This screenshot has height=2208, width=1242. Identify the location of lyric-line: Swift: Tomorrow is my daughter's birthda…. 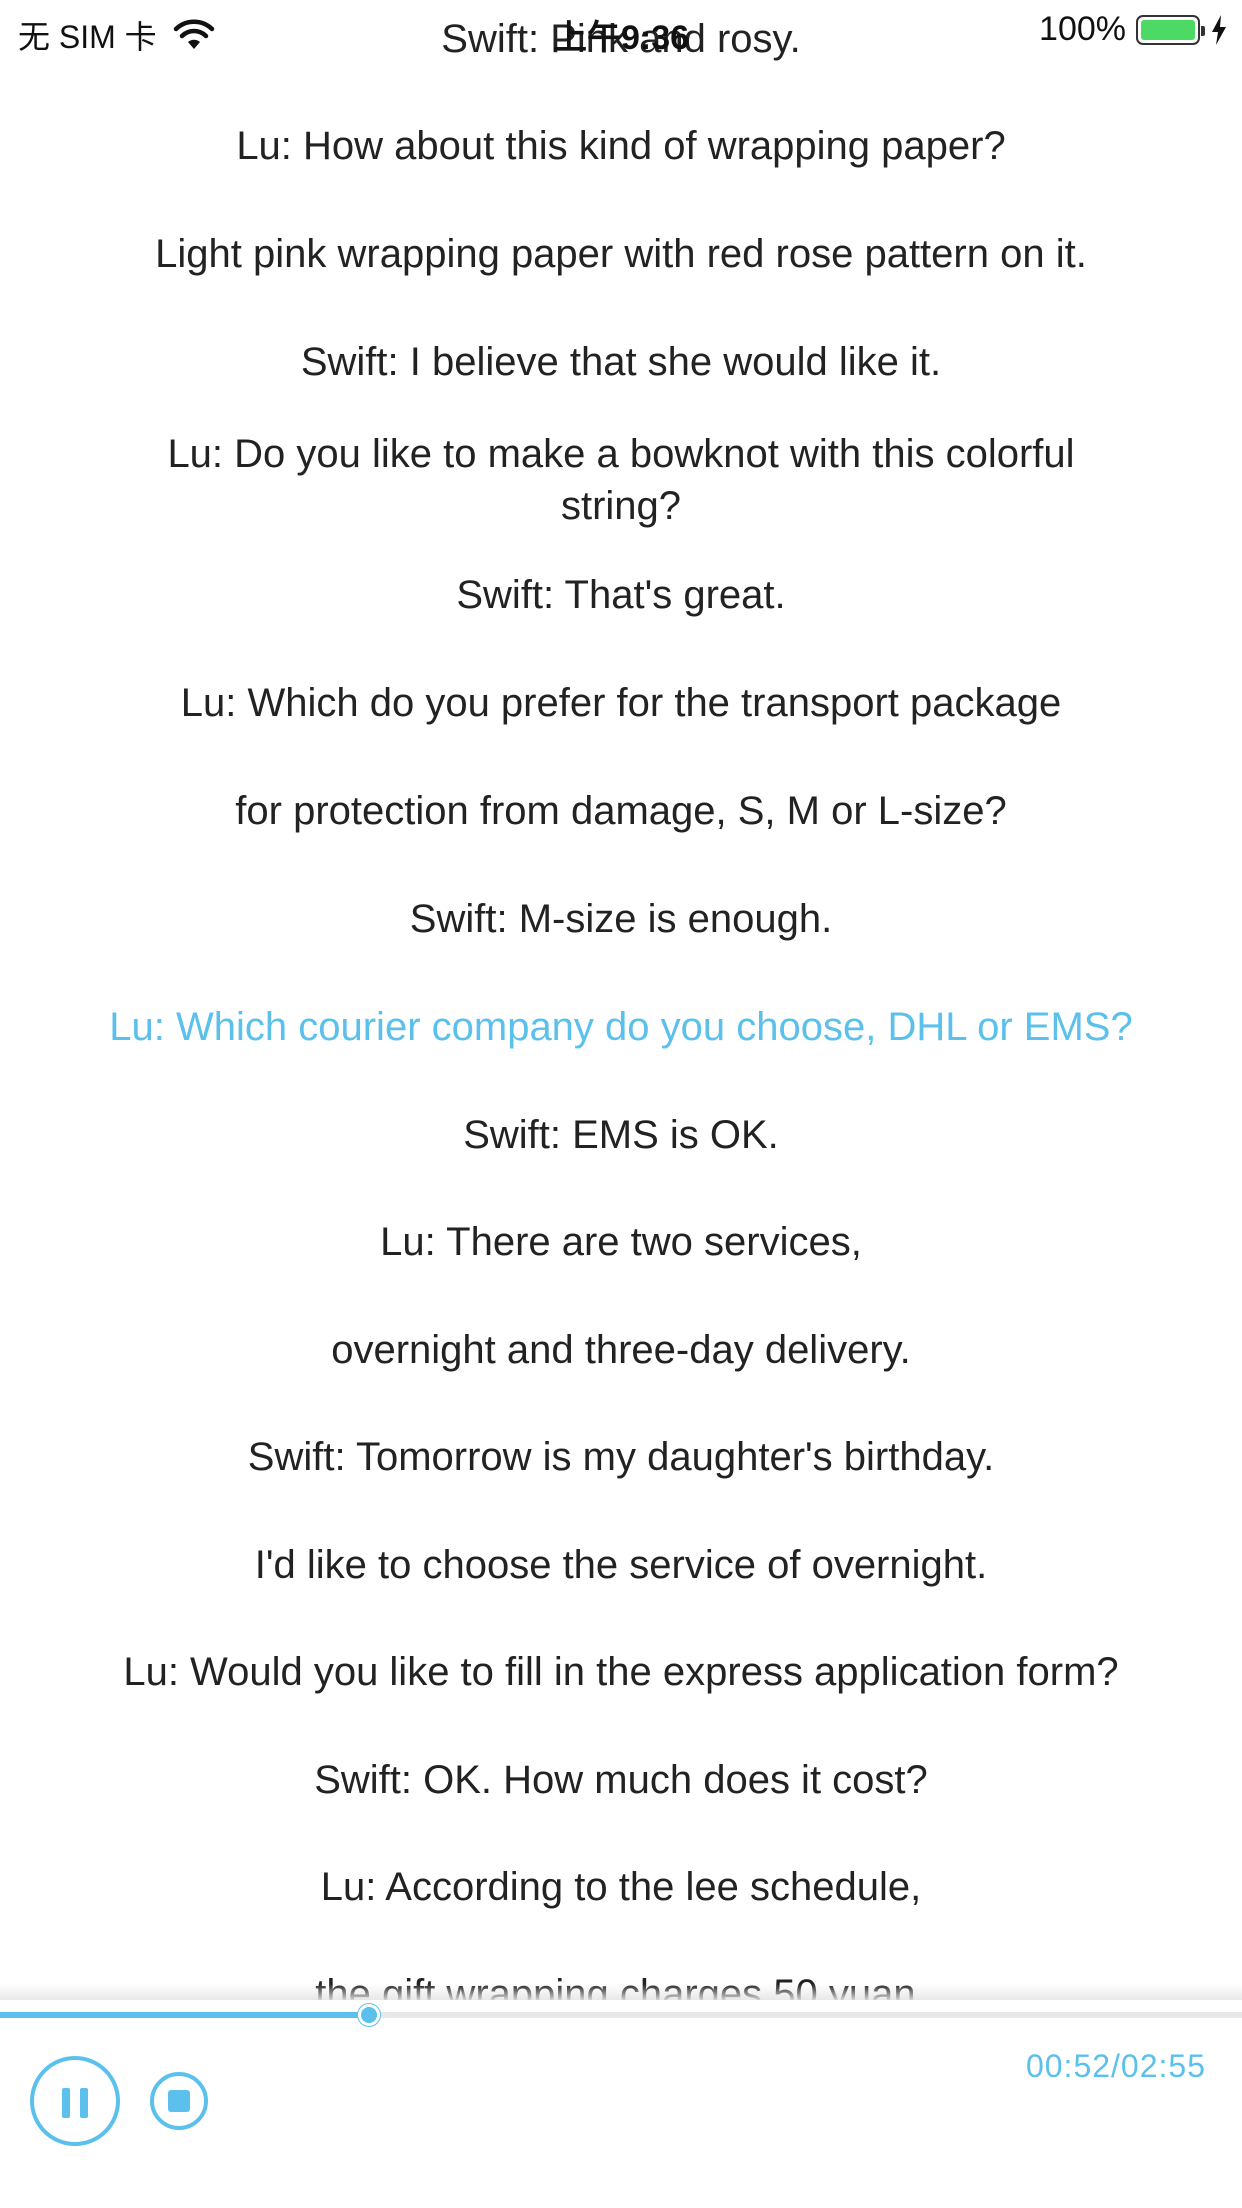
(621, 1457).